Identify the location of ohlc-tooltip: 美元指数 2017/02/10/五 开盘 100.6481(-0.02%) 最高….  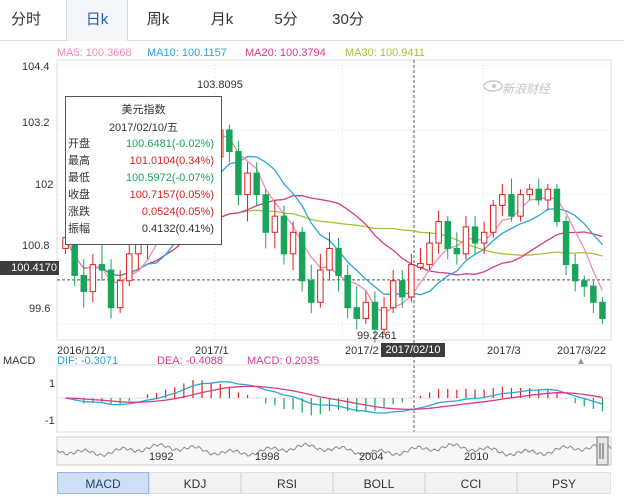
(143, 170).